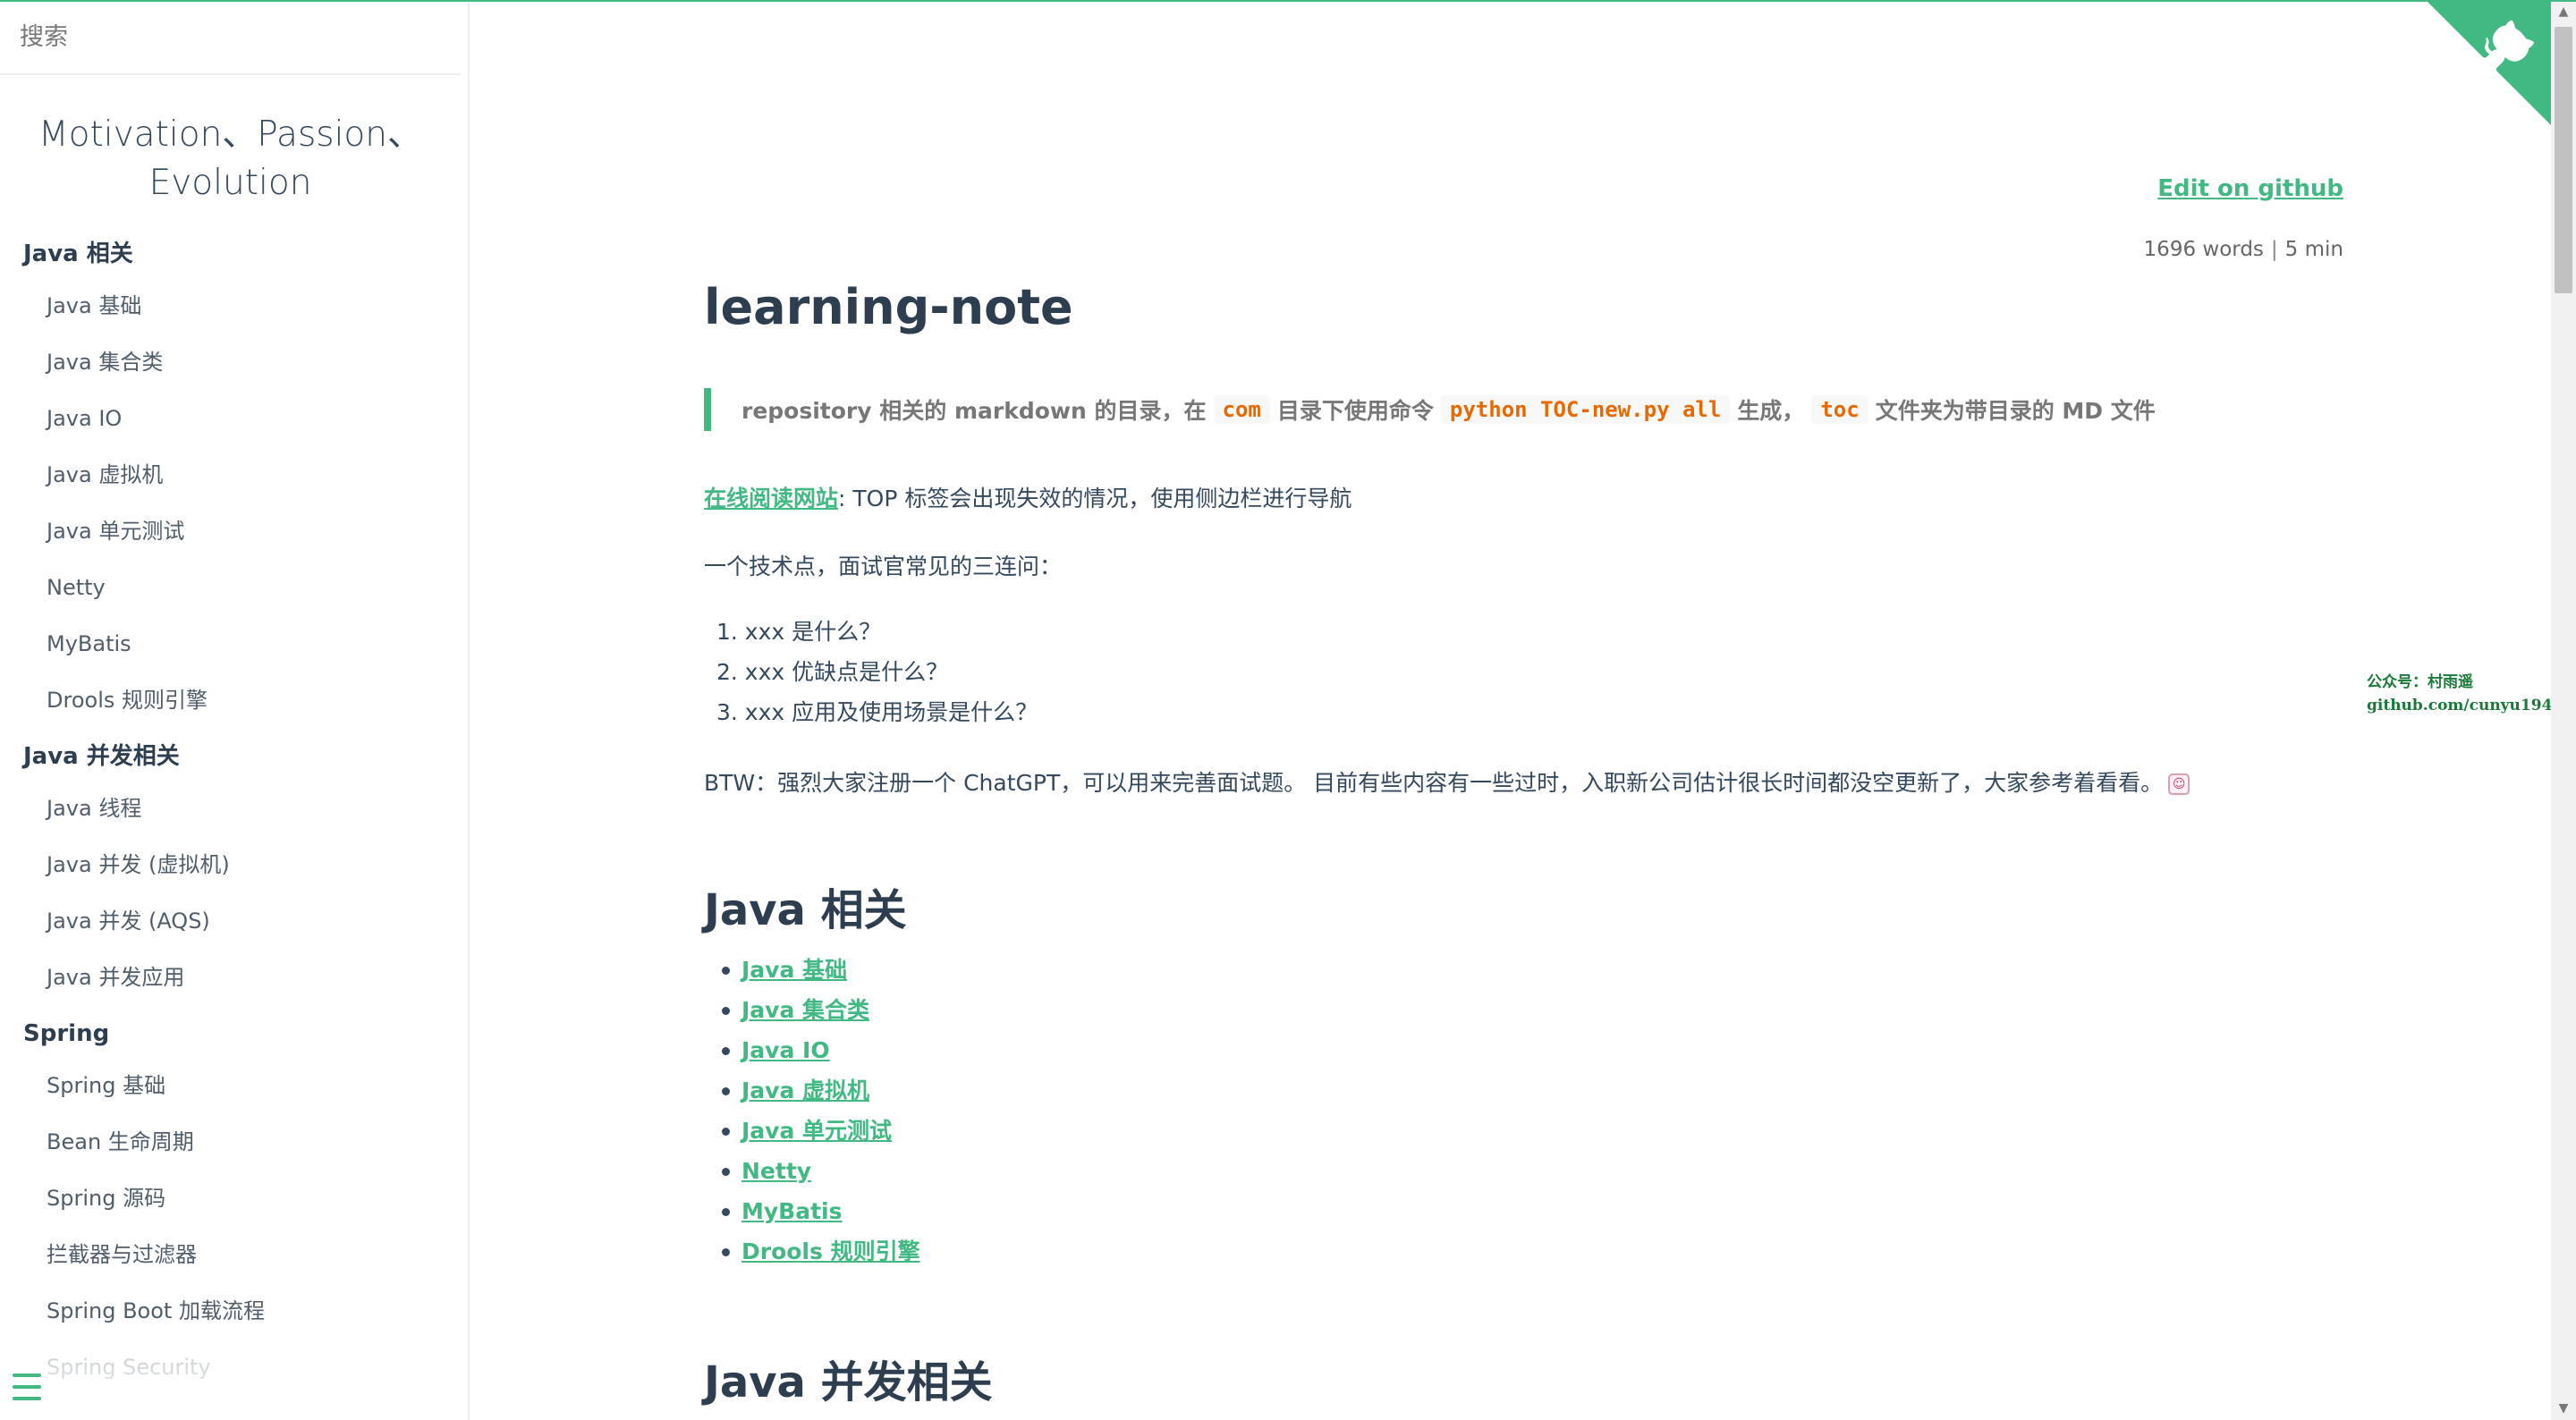 Image resolution: width=2576 pixels, height=1420 pixels. I want to click on list-item: Java 基础, so click(821, 973).